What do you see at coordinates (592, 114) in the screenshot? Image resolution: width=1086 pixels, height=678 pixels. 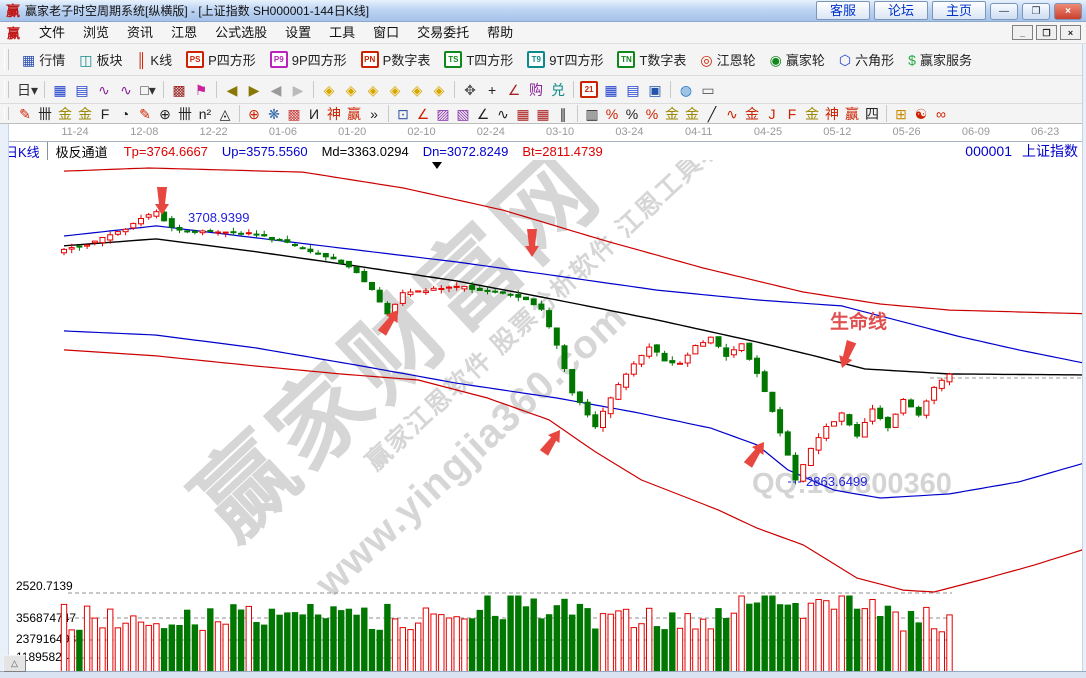 I see `price-table-icon: ▥` at bounding box center [592, 114].